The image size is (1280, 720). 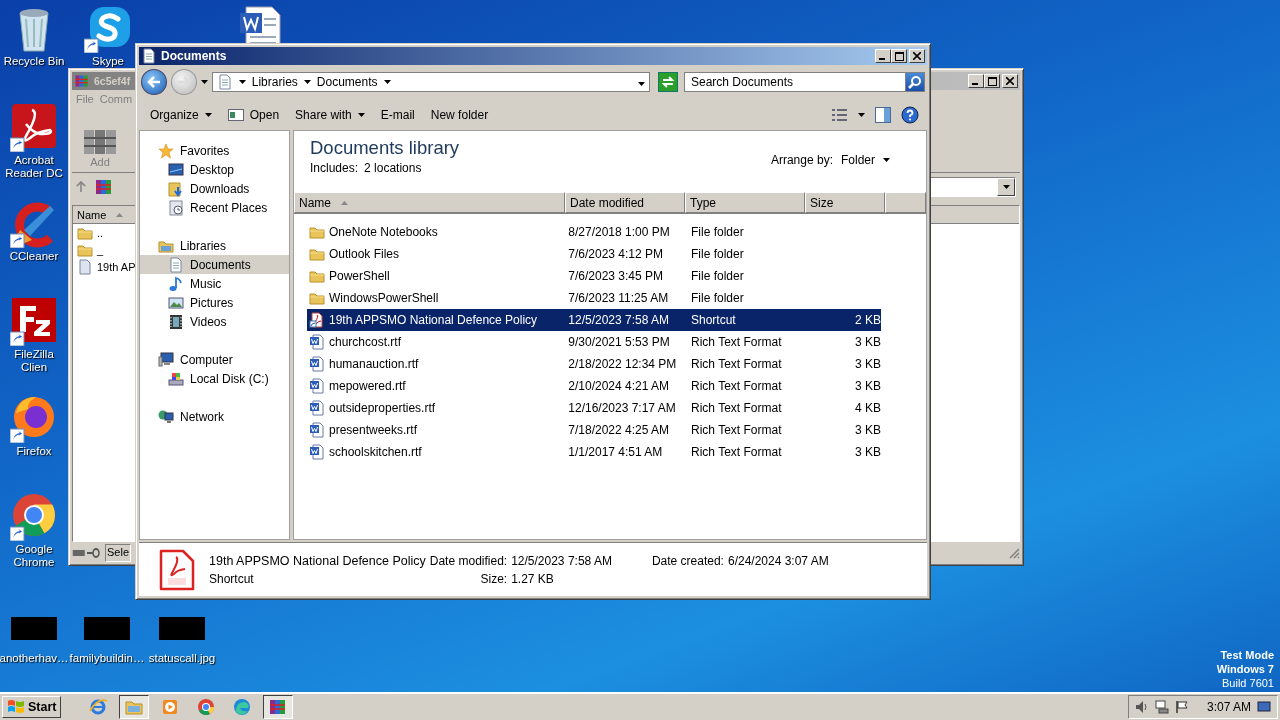 I want to click on file-row: PowerShell 7/6/2023 3:45 PM File folder, so click(x=594, y=276).